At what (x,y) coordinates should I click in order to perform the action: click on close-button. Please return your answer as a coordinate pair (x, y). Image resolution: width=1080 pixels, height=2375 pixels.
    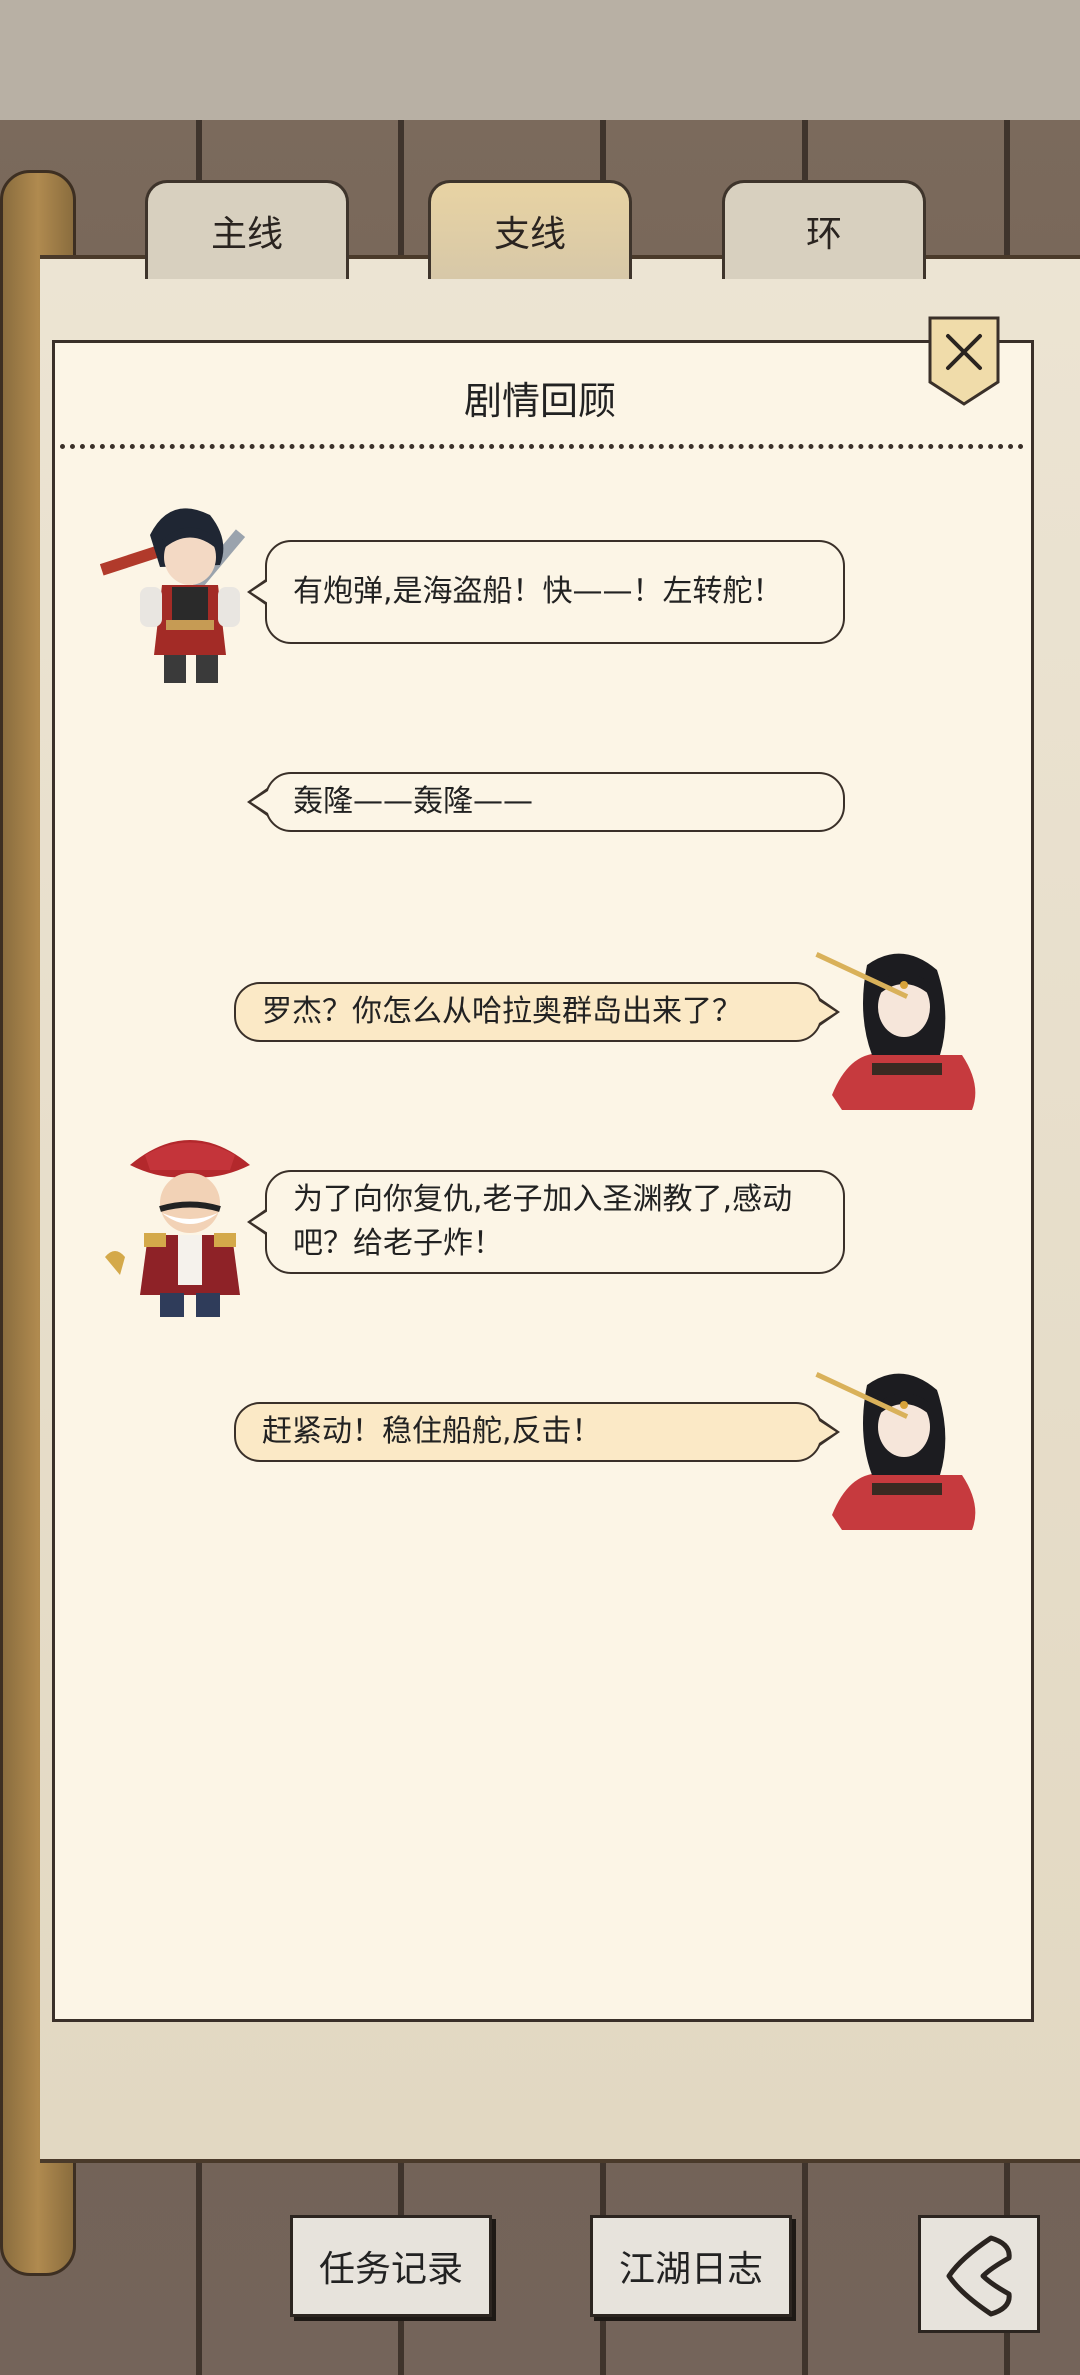
    Looking at the image, I should click on (964, 362).